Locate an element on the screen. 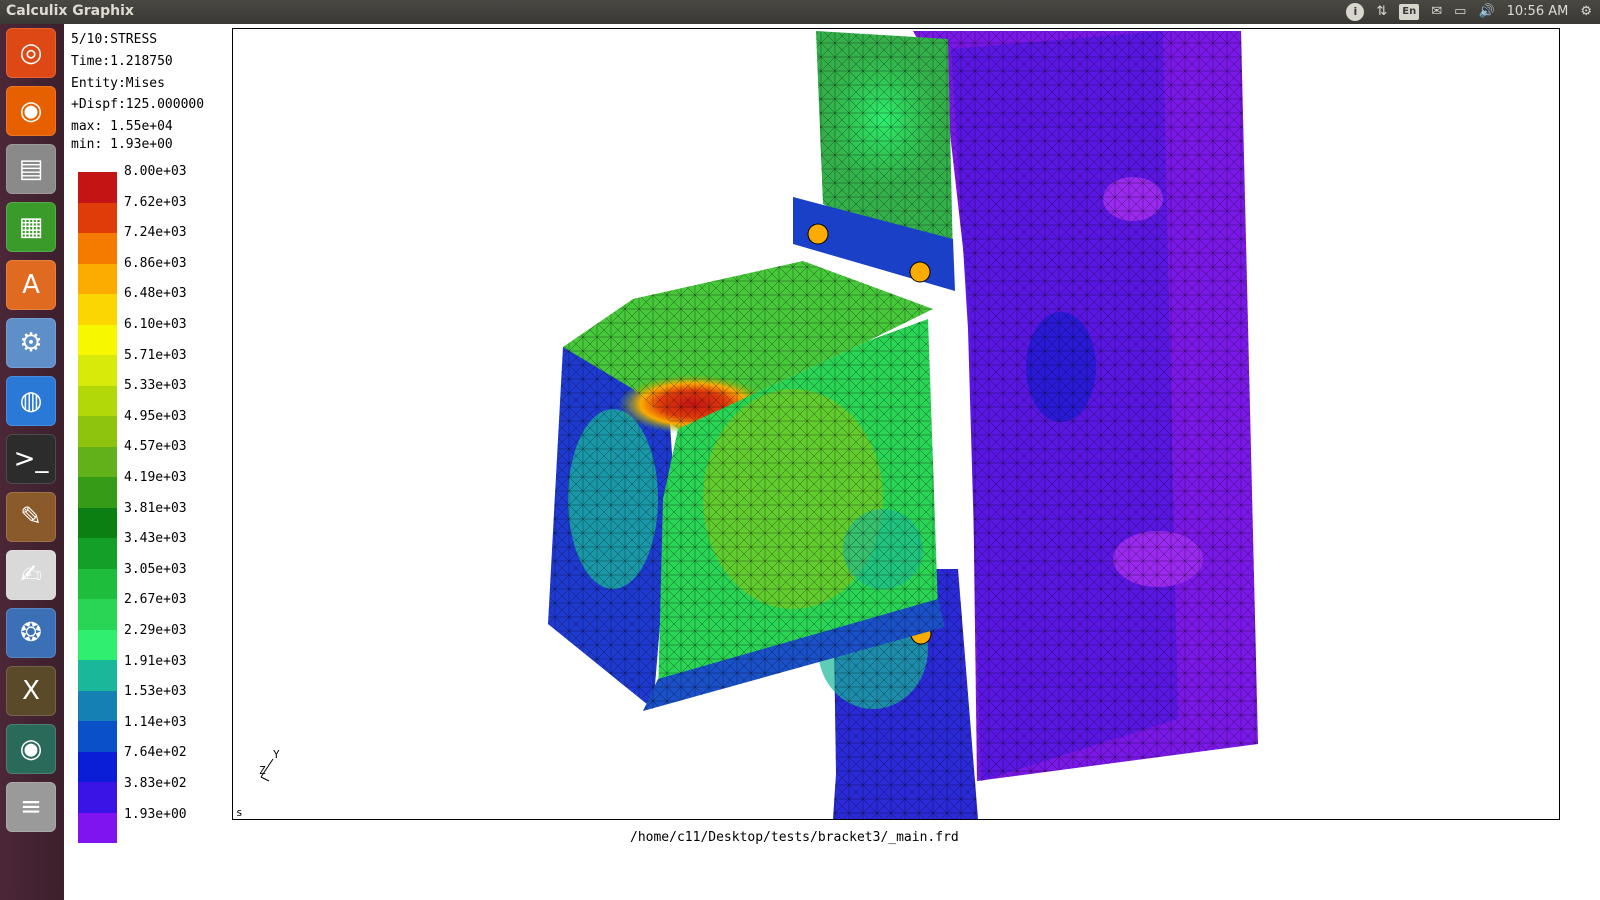  result-entity: Entity:Mises is located at coordinates (118, 83).